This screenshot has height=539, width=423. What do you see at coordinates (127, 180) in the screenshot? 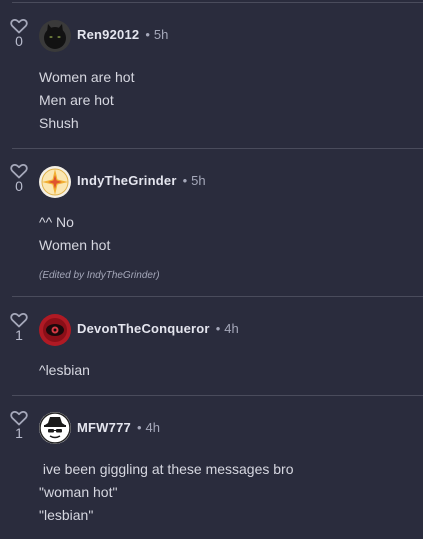
I see `username: IndyTheGrinder` at bounding box center [127, 180].